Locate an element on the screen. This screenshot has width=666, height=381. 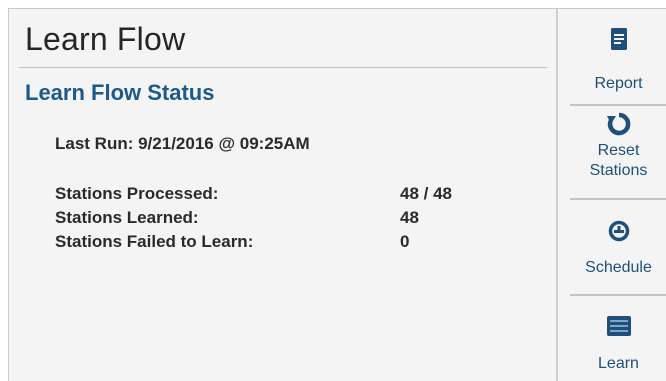
learn-label: Learn is located at coordinates (618, 363).